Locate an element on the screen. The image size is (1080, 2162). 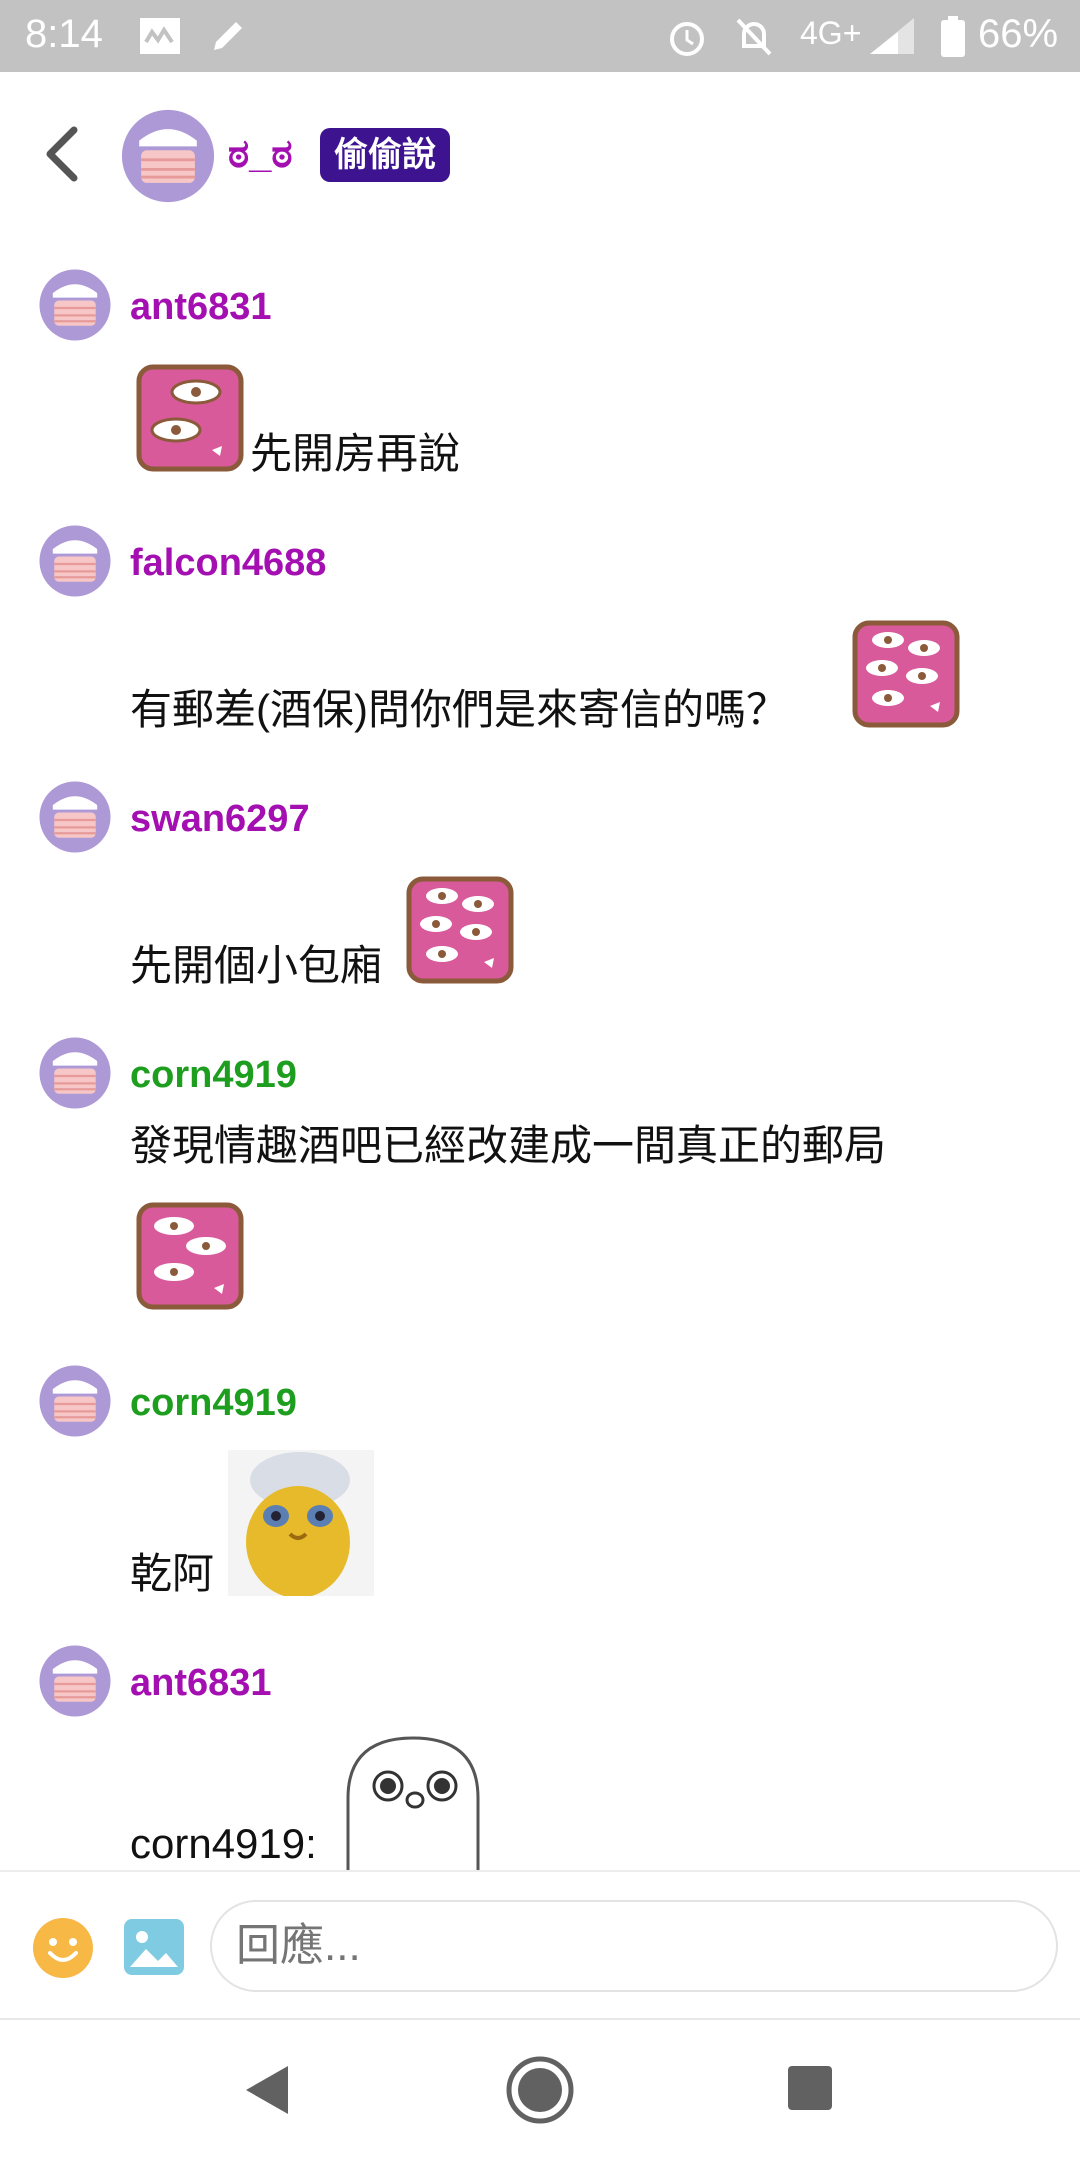
message-text: 乾阿 is located at coordinates (172, 1573).